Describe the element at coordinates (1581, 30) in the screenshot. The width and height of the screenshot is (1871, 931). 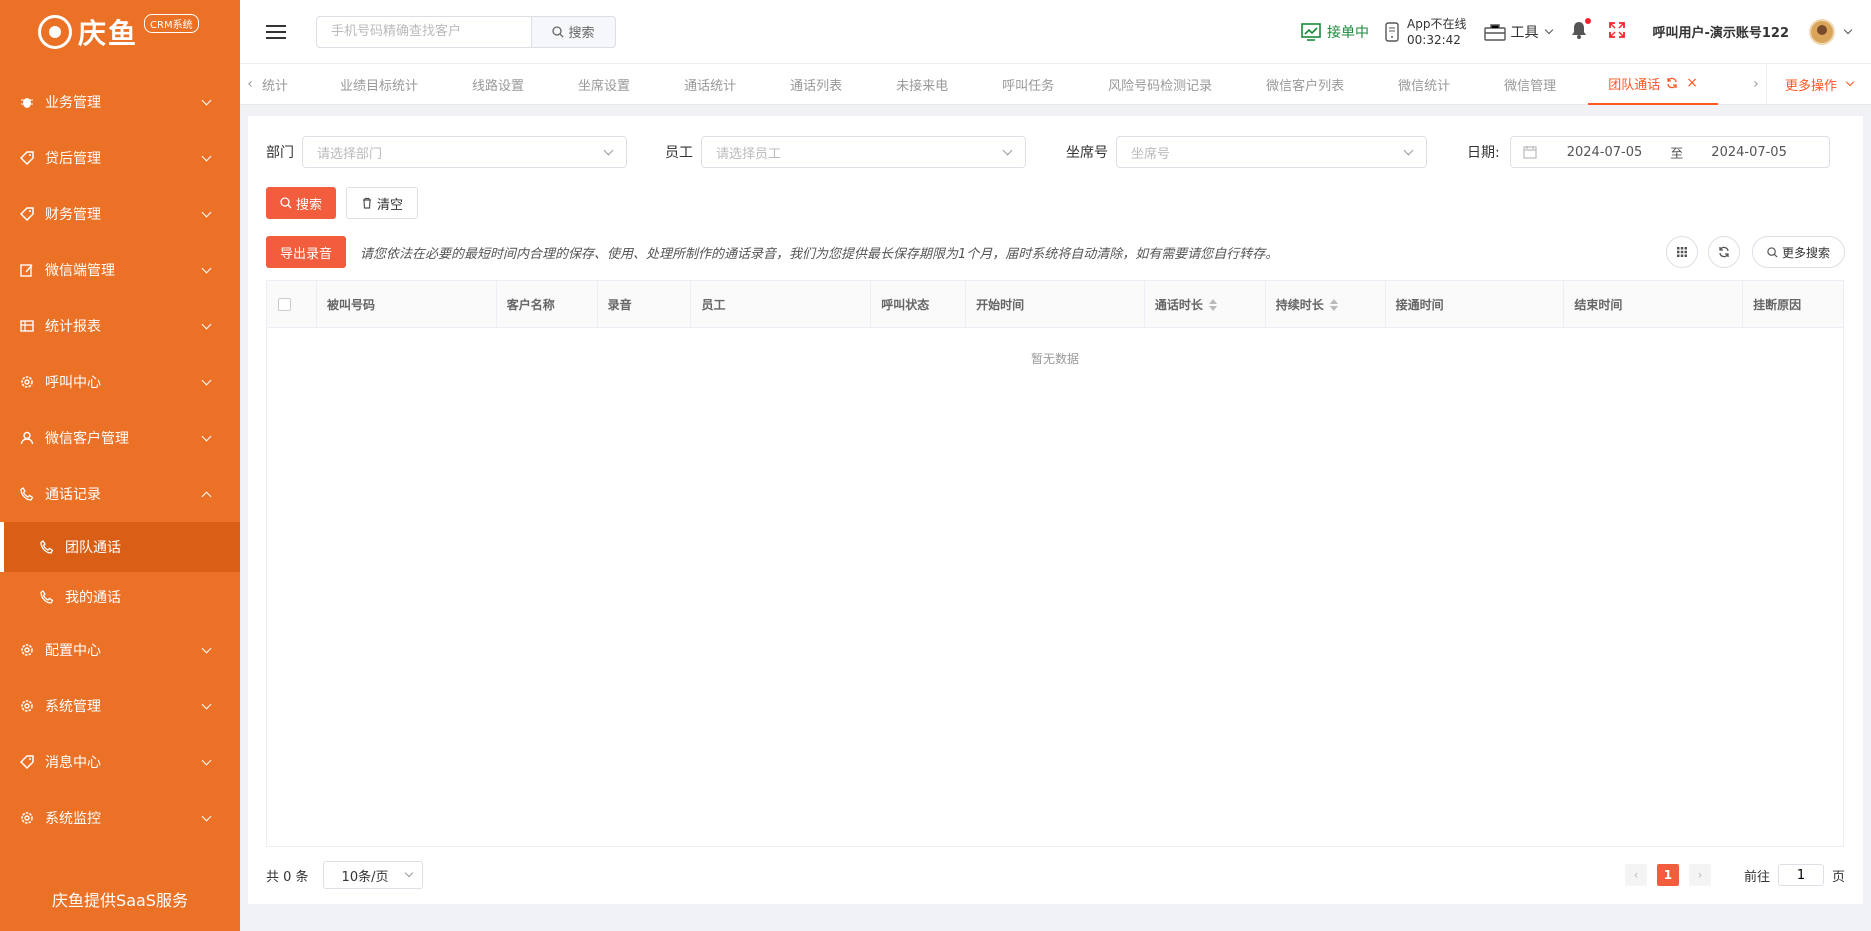
I see `notification-bell` at that location.